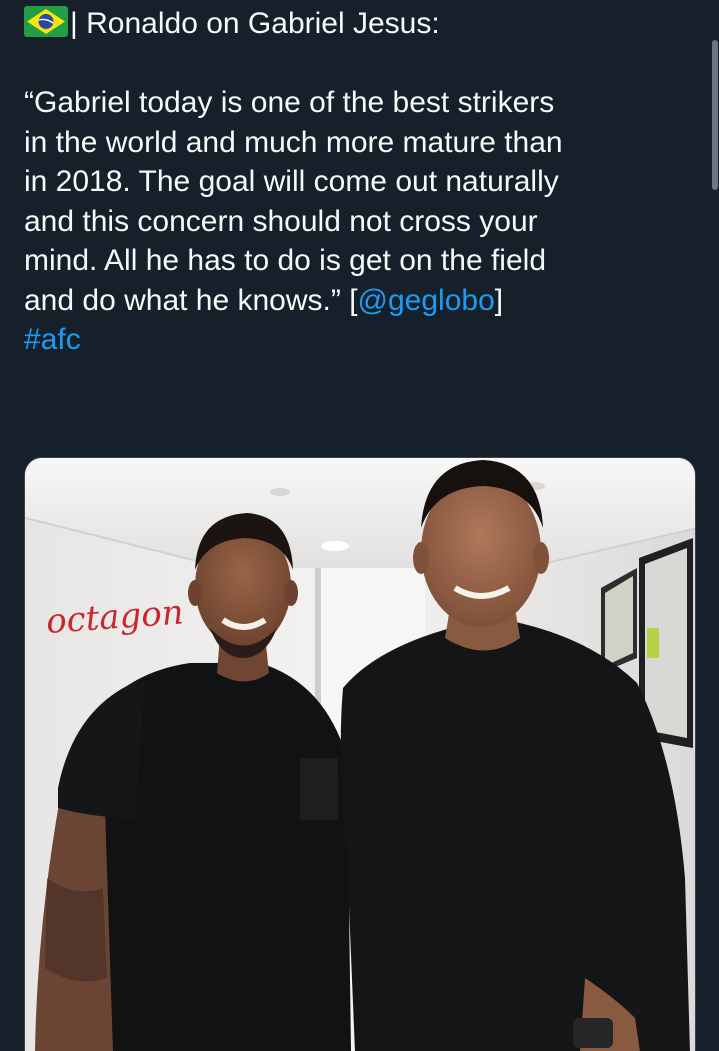  I want to click on quote-line-text: and do what he knows.” [, so click(191, 300).